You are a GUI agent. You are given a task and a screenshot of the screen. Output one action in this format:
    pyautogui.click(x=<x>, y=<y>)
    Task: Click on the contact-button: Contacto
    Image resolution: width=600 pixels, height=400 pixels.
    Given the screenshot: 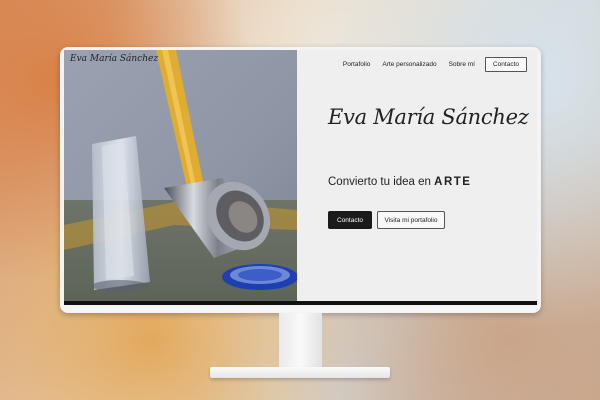 What is the action you would take?
    pyautogui.click(x=350, y=220)
    